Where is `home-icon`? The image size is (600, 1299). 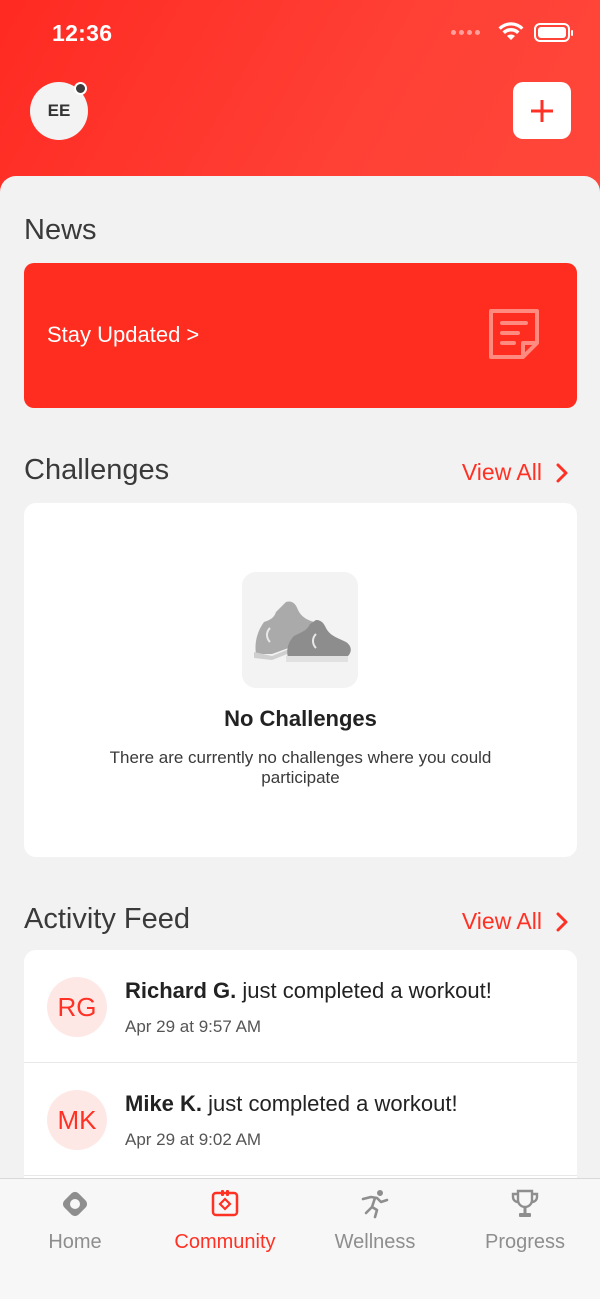
home-icon is located at coordinates (75, 1204).